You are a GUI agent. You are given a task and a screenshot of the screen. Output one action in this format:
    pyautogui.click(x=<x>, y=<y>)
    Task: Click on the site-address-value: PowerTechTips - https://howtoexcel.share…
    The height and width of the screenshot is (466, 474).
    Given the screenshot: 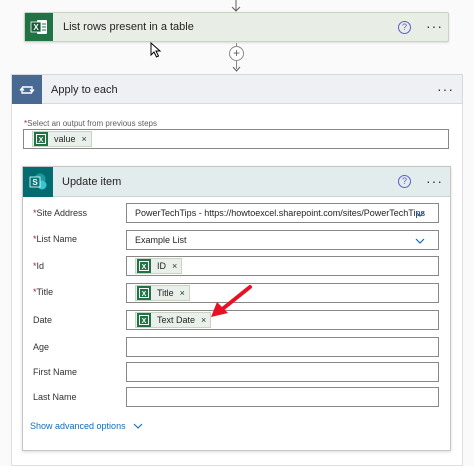 What is the action you would take?
    pyautogui.click(x=280, y=213)
    